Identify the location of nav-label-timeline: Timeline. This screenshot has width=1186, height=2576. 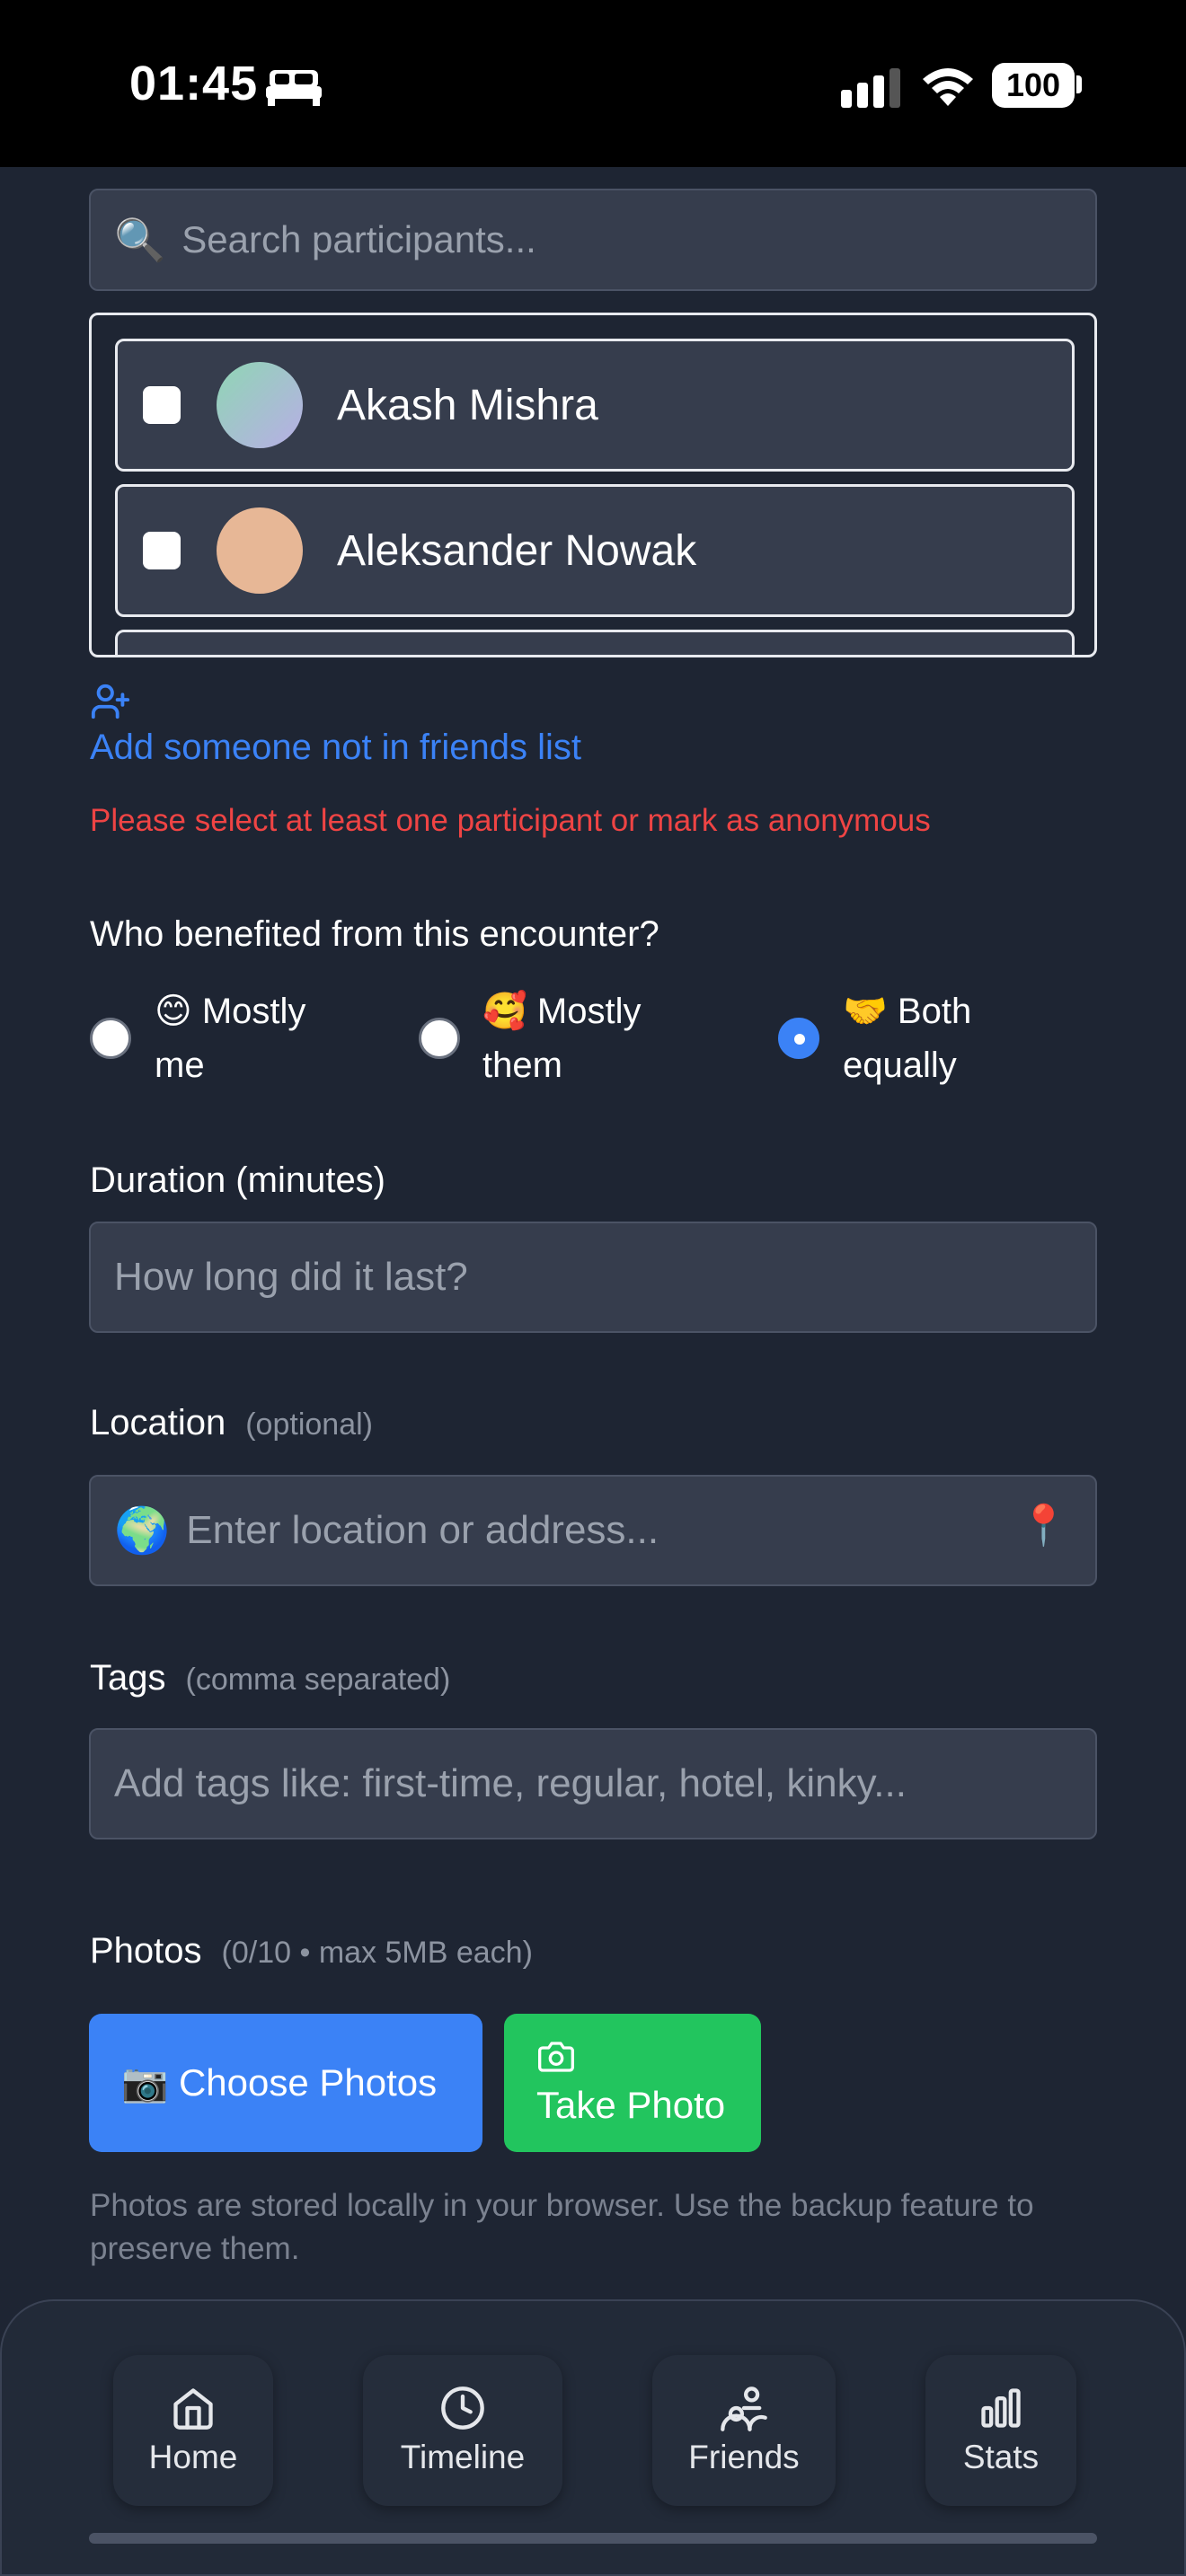
(463, 2457).